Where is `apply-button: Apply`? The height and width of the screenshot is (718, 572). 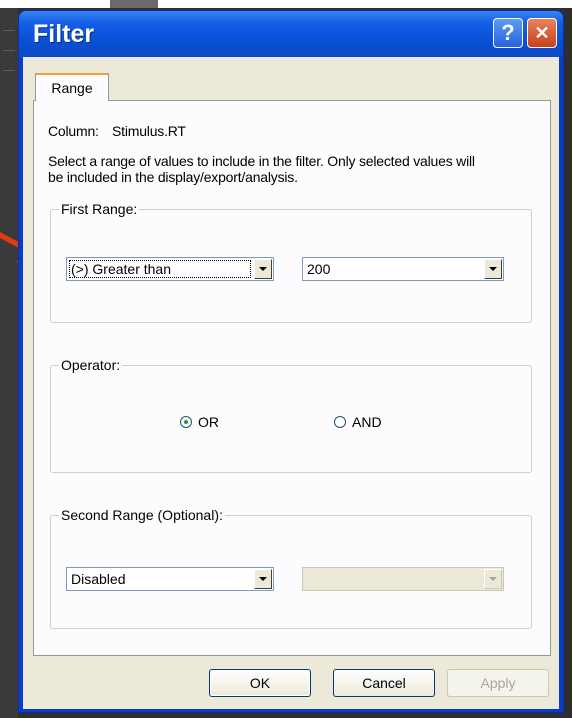
apply-button: Apply is located at coordinates (498, 683).